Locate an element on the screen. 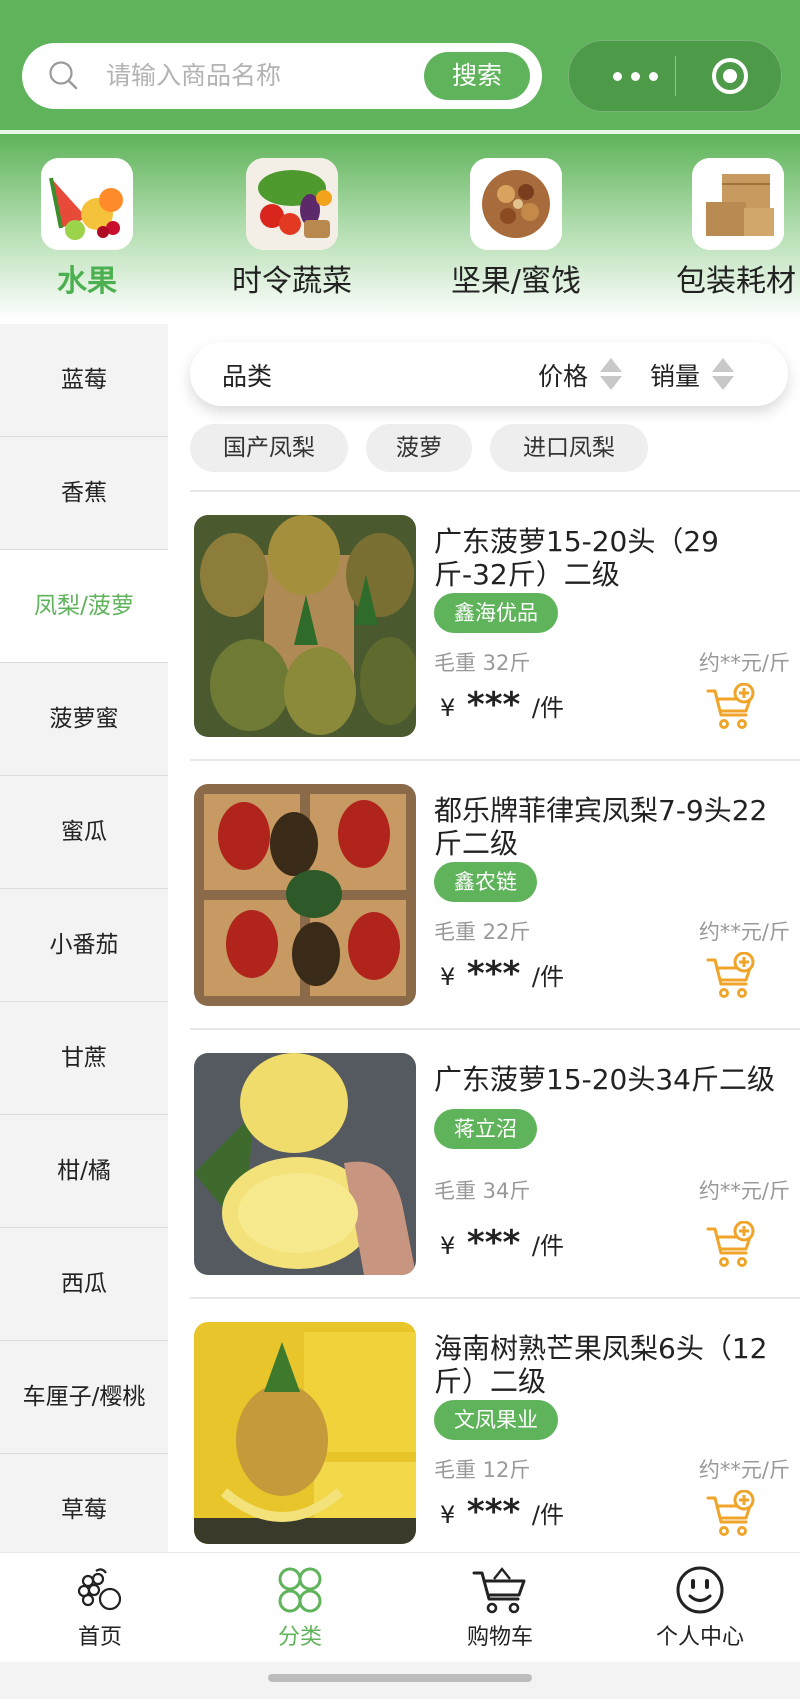 This screenshot has height=1699, width=800. supplier-badge: 蒋立沼 is located at coordinates (485, 1129).